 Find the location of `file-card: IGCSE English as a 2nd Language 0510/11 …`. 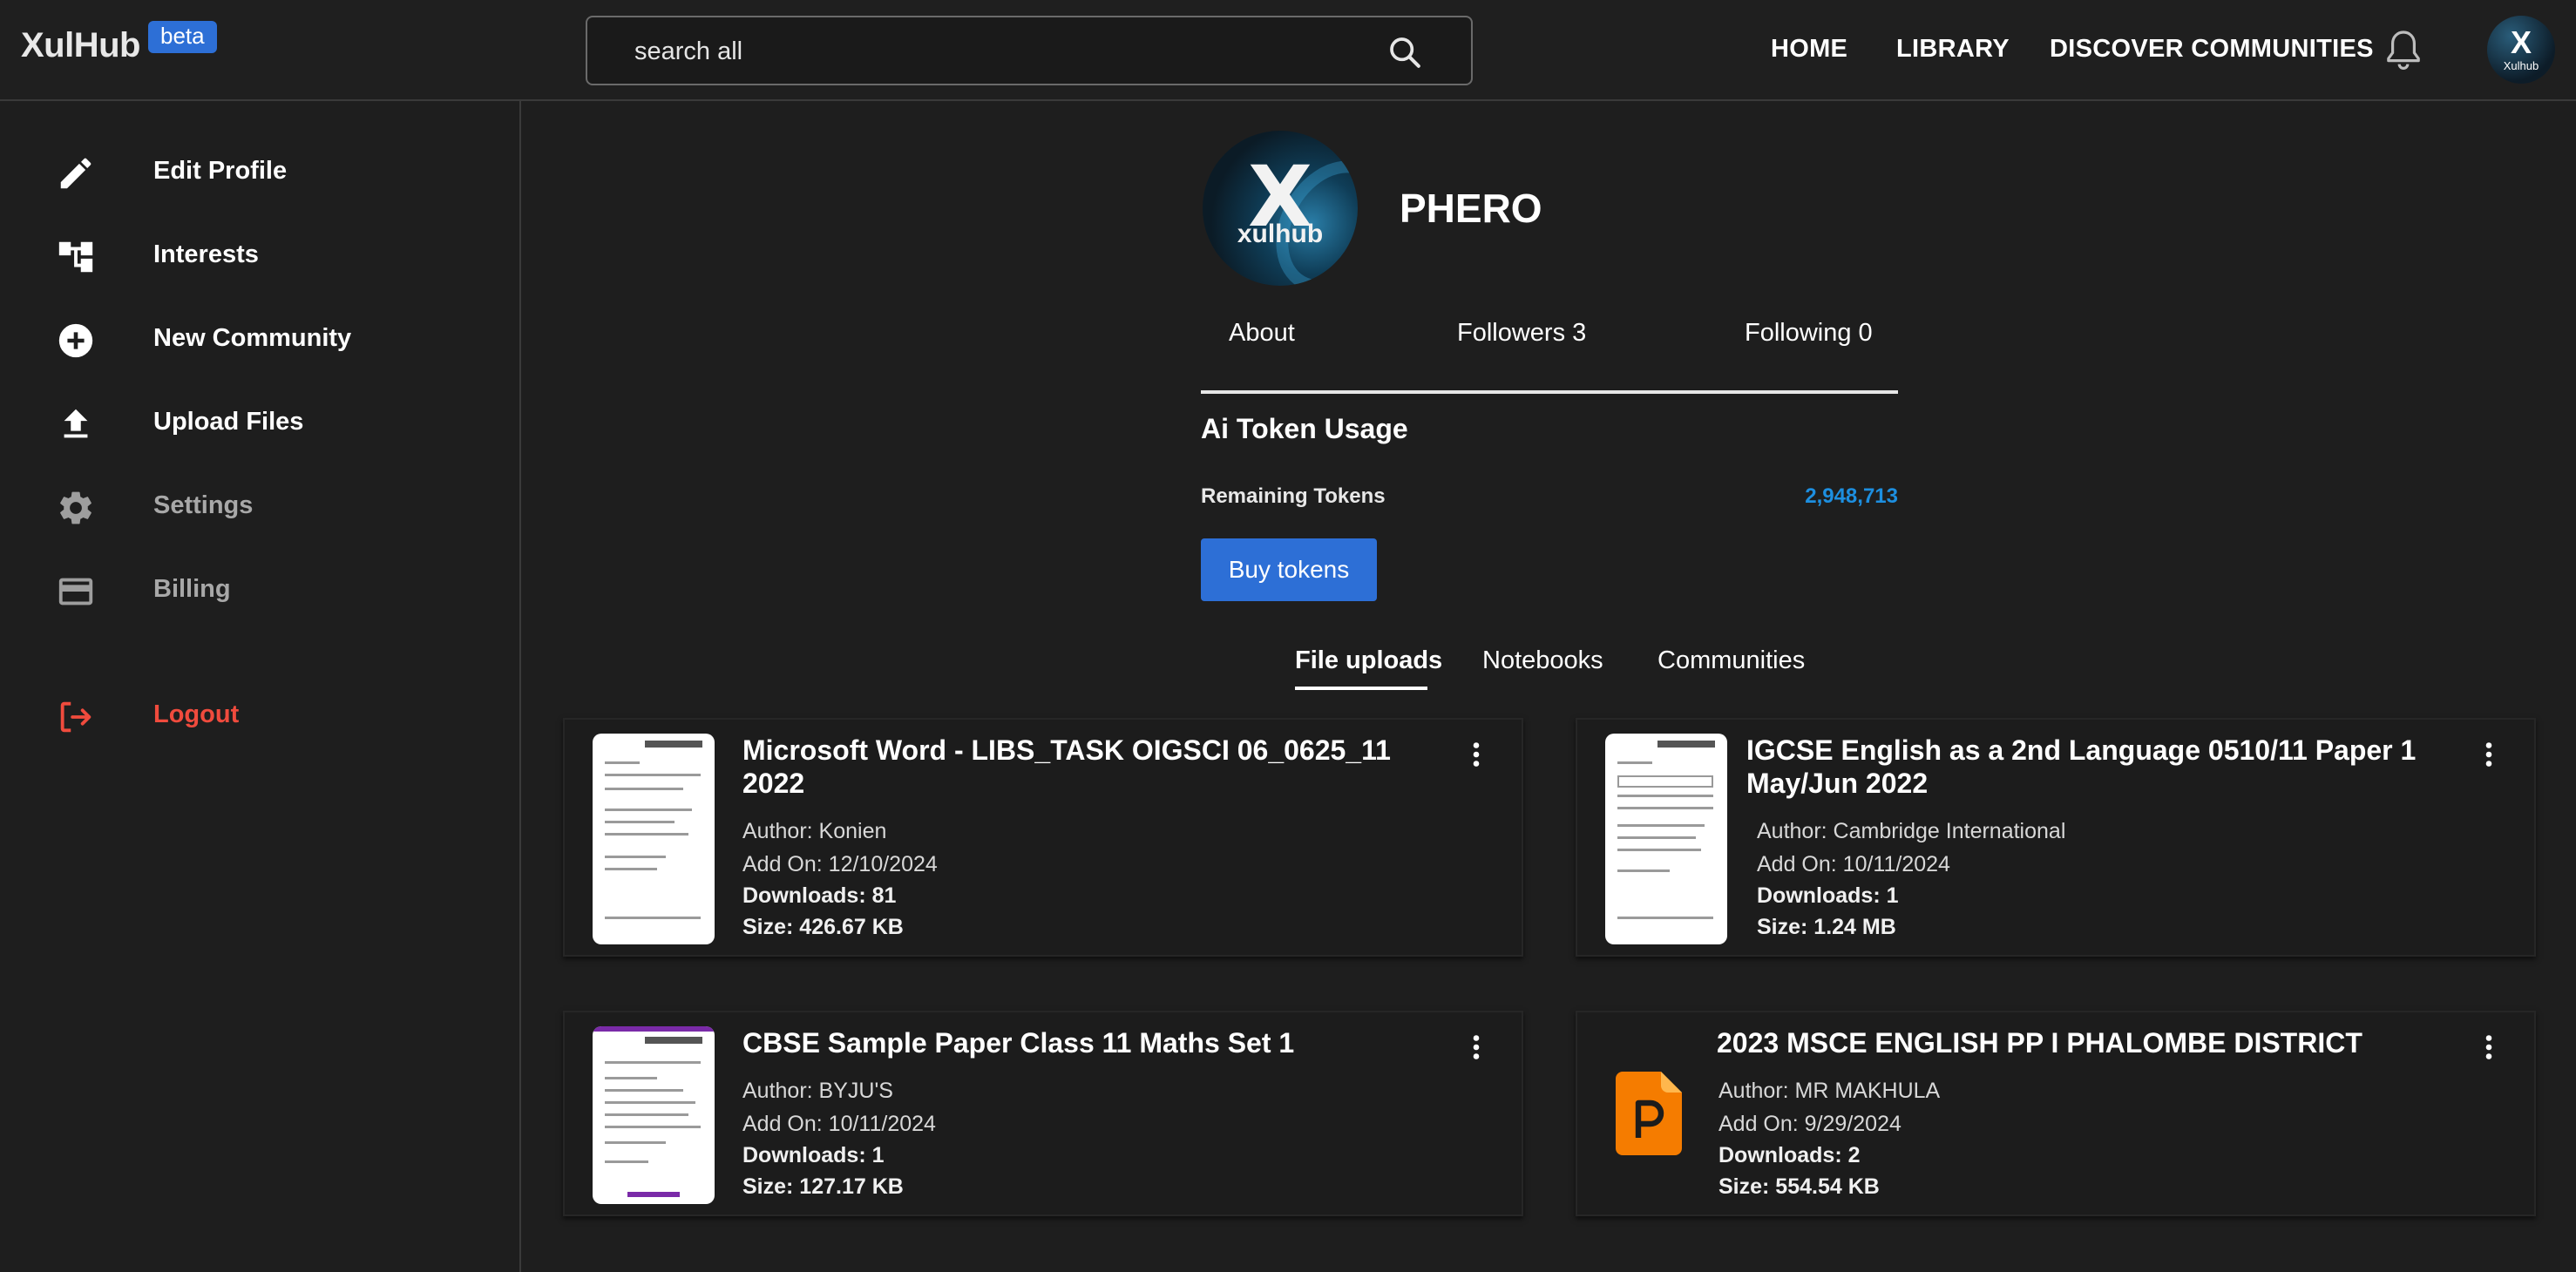

file-card: IGCSE English as a 2nd Language 0510/11 … is located at coordinates (2056, 837).